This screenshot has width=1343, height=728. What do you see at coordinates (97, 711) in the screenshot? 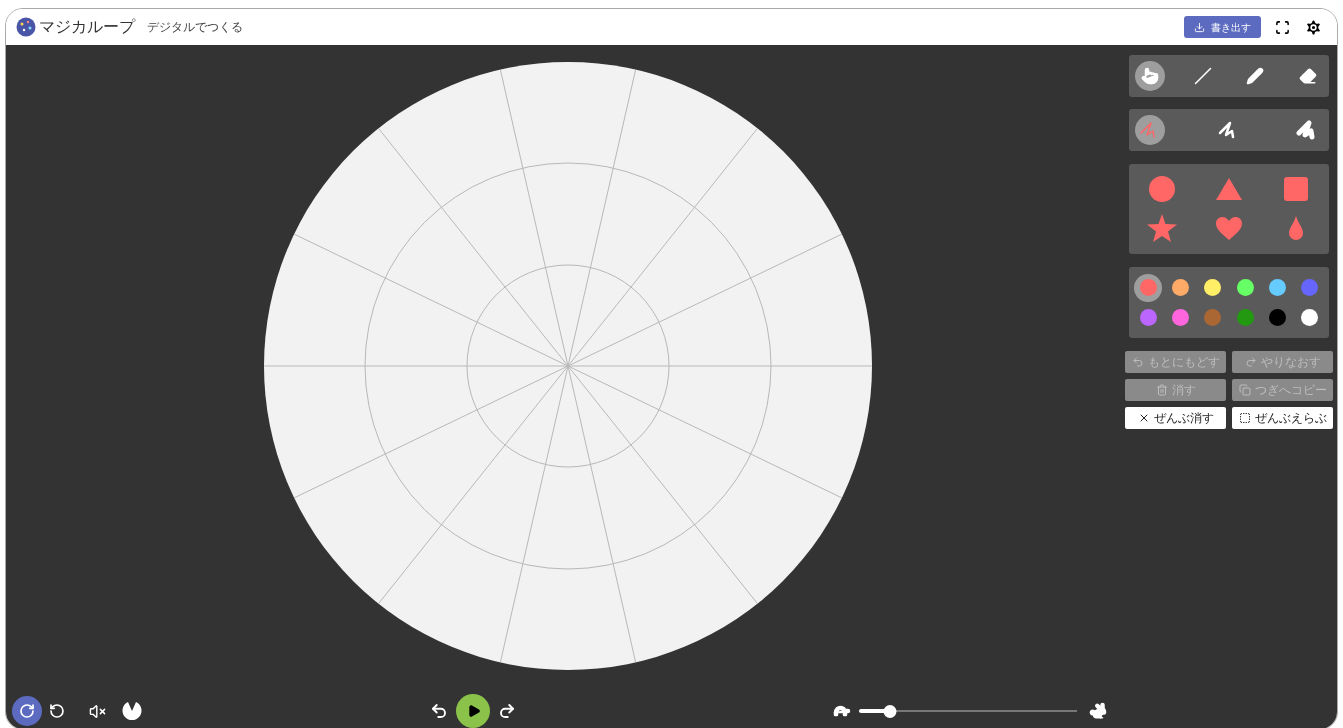
I see `mute-icon` at bounding box center [97, 711].